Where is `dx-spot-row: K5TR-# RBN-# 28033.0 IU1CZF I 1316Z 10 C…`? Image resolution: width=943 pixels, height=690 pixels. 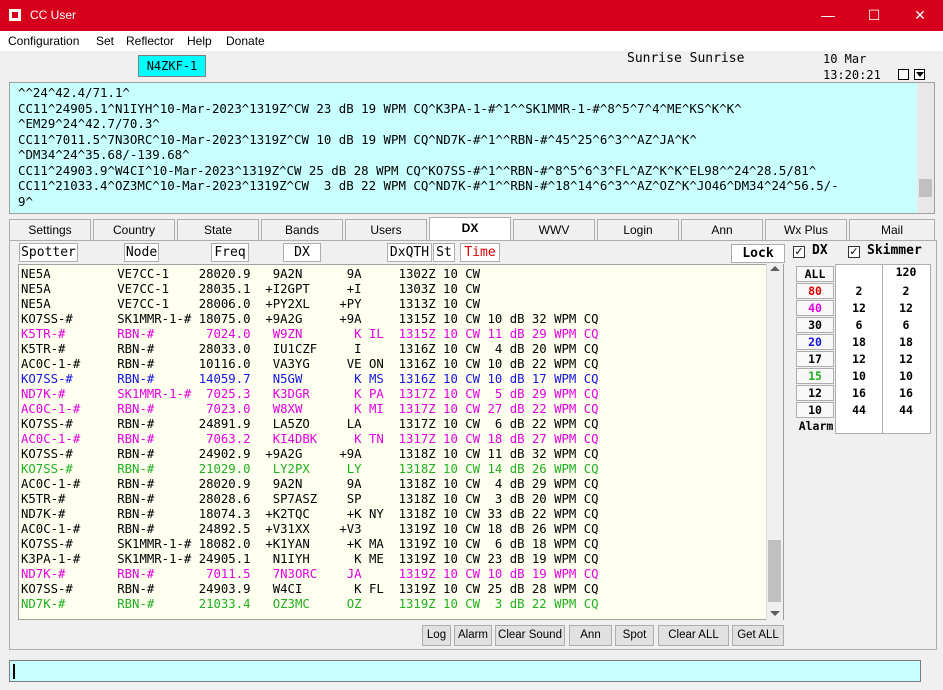
dx-spot-row: K5TR-# RBN-# 28033.0 IU1CZF I 1316Z 10 C… is located at coordinates (310, 349).